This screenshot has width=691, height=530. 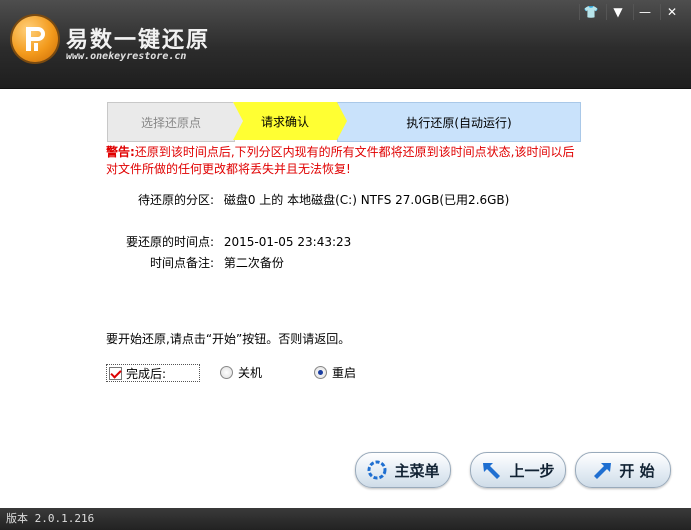 I want to click on arrow-start-icon, so click(x=603, y=471).